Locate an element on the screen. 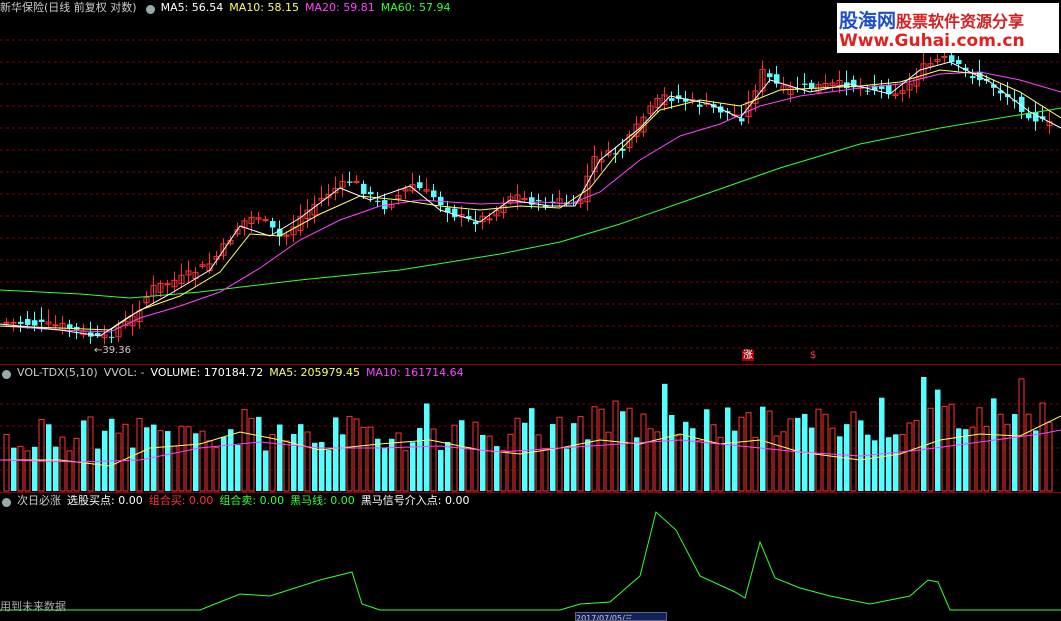 This screenshot has height=621, width=1061. dollar-marker: $ is located at coordinates (813, 355).